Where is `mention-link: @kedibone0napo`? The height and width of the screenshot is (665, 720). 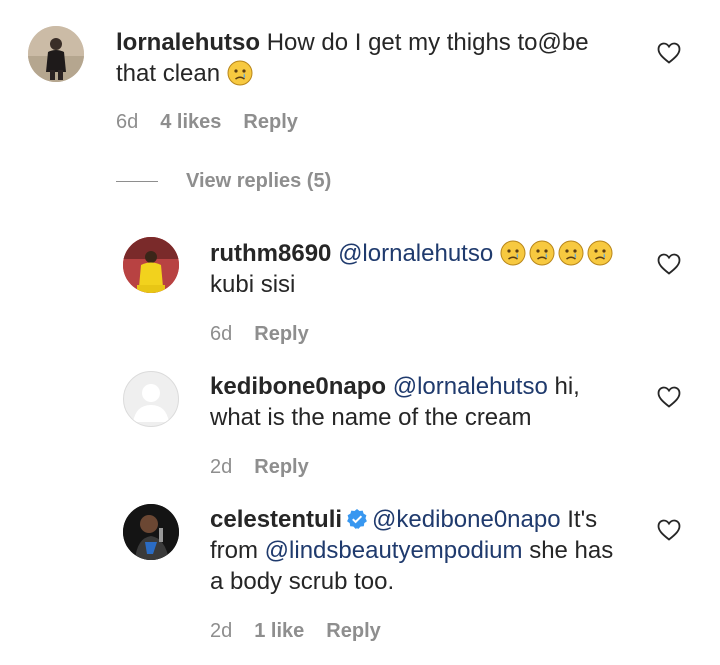 mention-link: @kedibone0napo is located at coordinates (466, 519).